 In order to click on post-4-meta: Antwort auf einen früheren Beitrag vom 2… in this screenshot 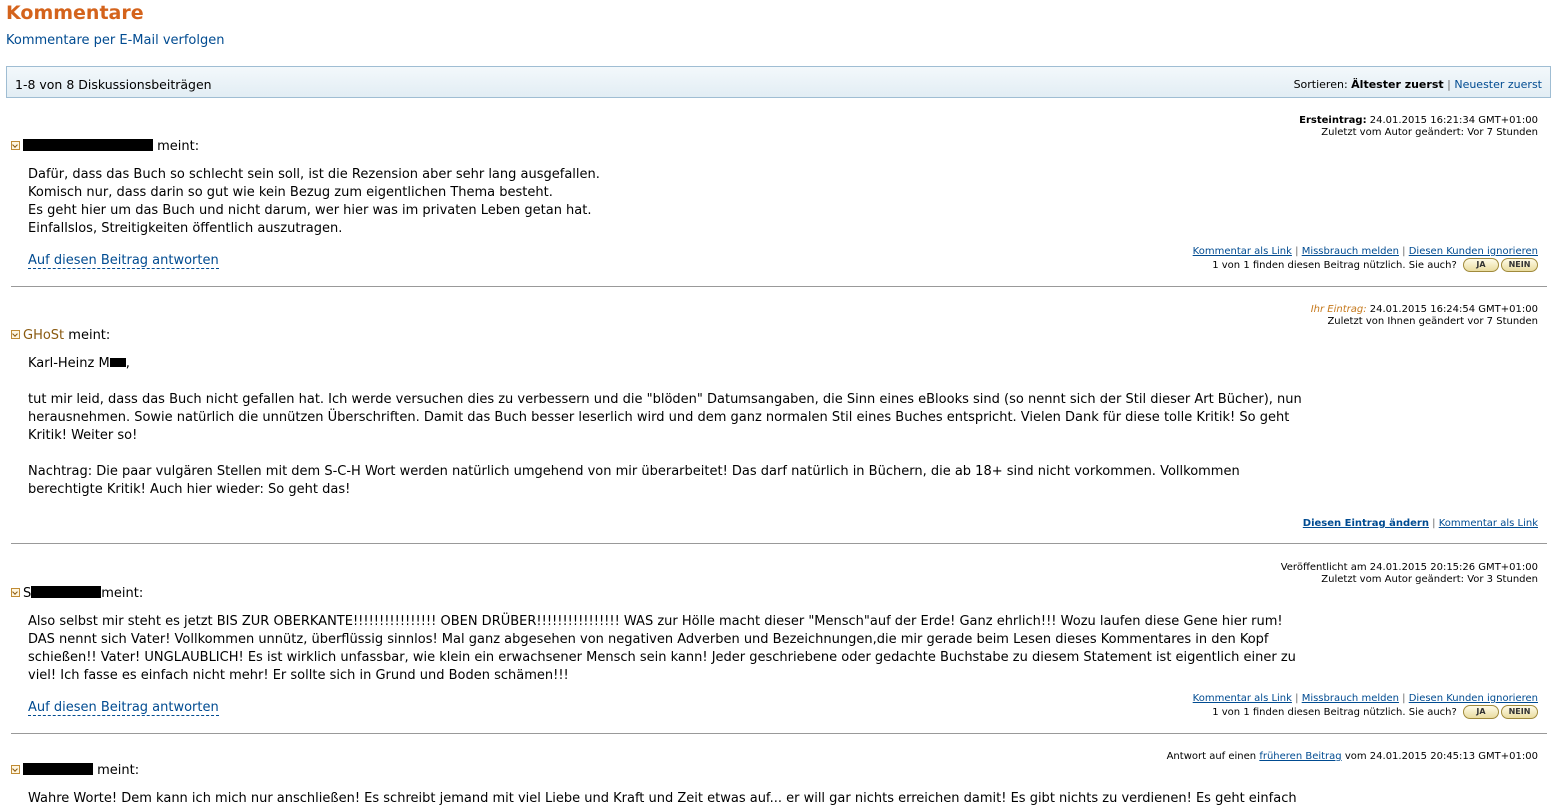, I will do `click(1352, 757)`.